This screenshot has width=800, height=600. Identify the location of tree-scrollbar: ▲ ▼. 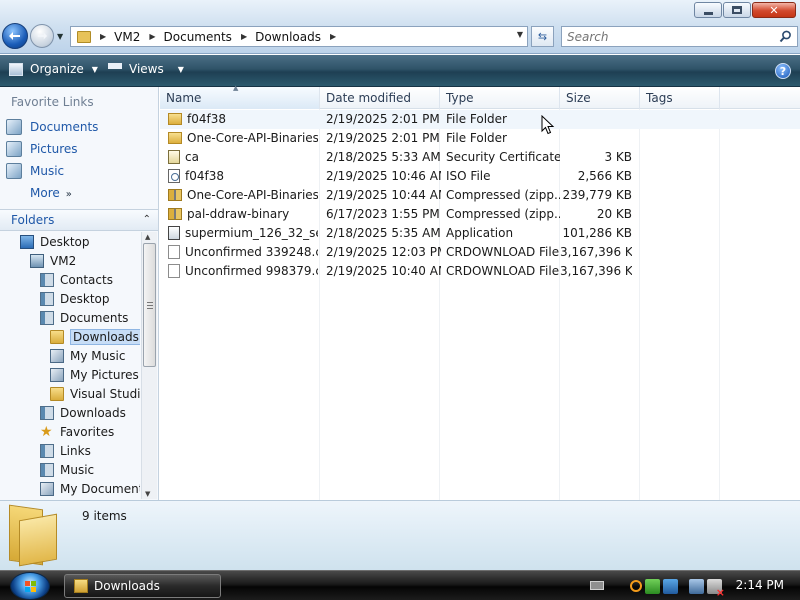
(149, 365).